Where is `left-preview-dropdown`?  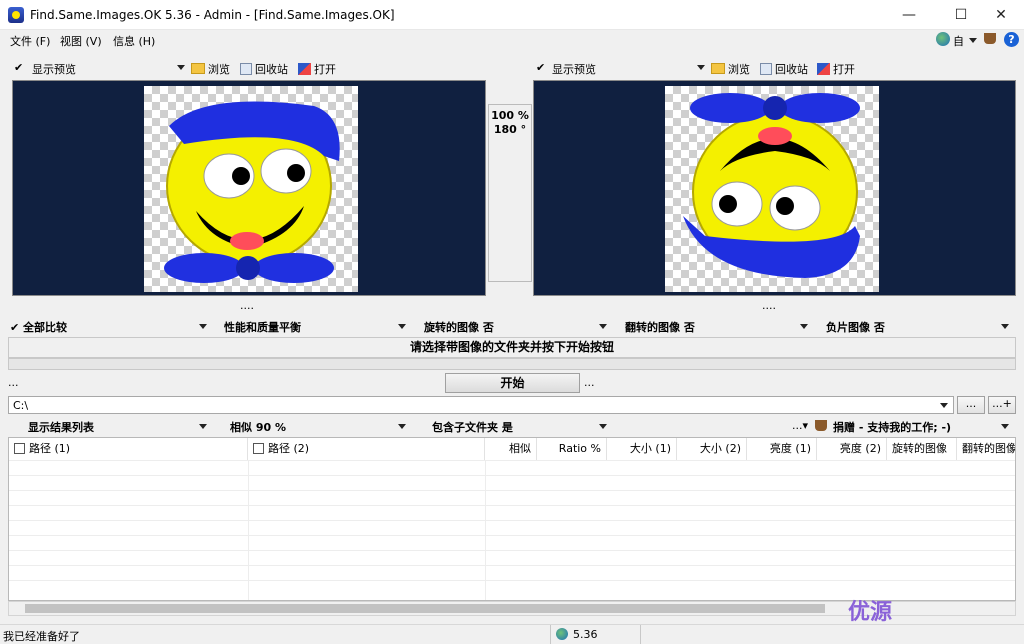 left-preview-dropdown is located at coordinates (181, 67).